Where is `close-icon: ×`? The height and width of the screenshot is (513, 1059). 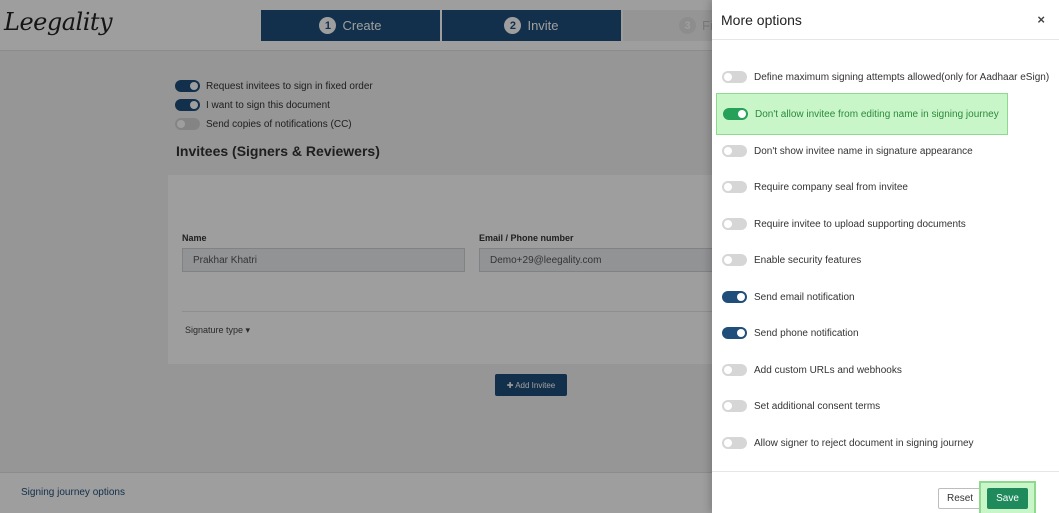 close-icon: × is located at coordinates (1041, 19).